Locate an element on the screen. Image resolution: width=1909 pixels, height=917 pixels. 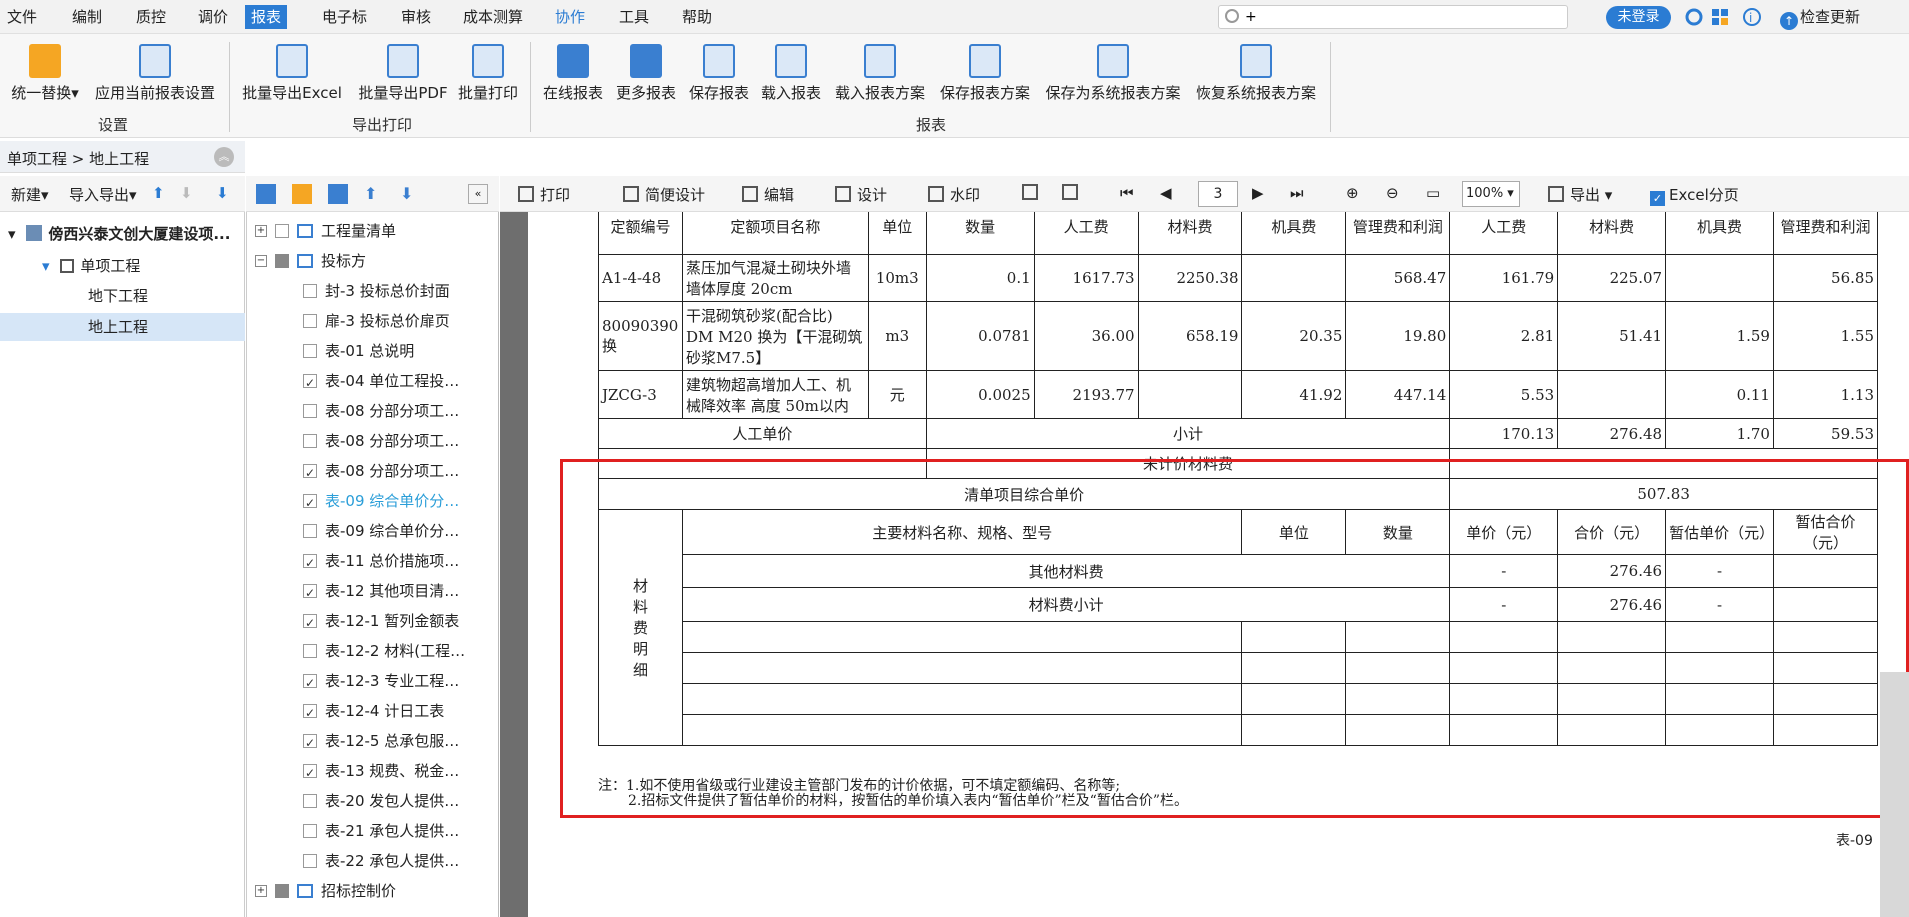
login-badge: 未登录 is located at coordinates (1638, 17).